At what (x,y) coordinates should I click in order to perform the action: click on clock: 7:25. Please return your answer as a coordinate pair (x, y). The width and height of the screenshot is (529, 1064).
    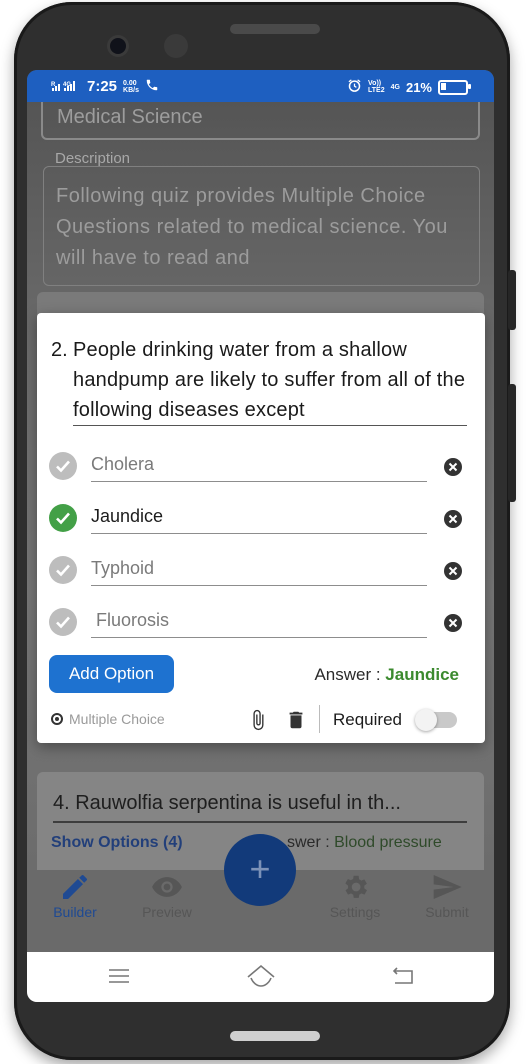
    Looking at the image, I should click on (102, 86).